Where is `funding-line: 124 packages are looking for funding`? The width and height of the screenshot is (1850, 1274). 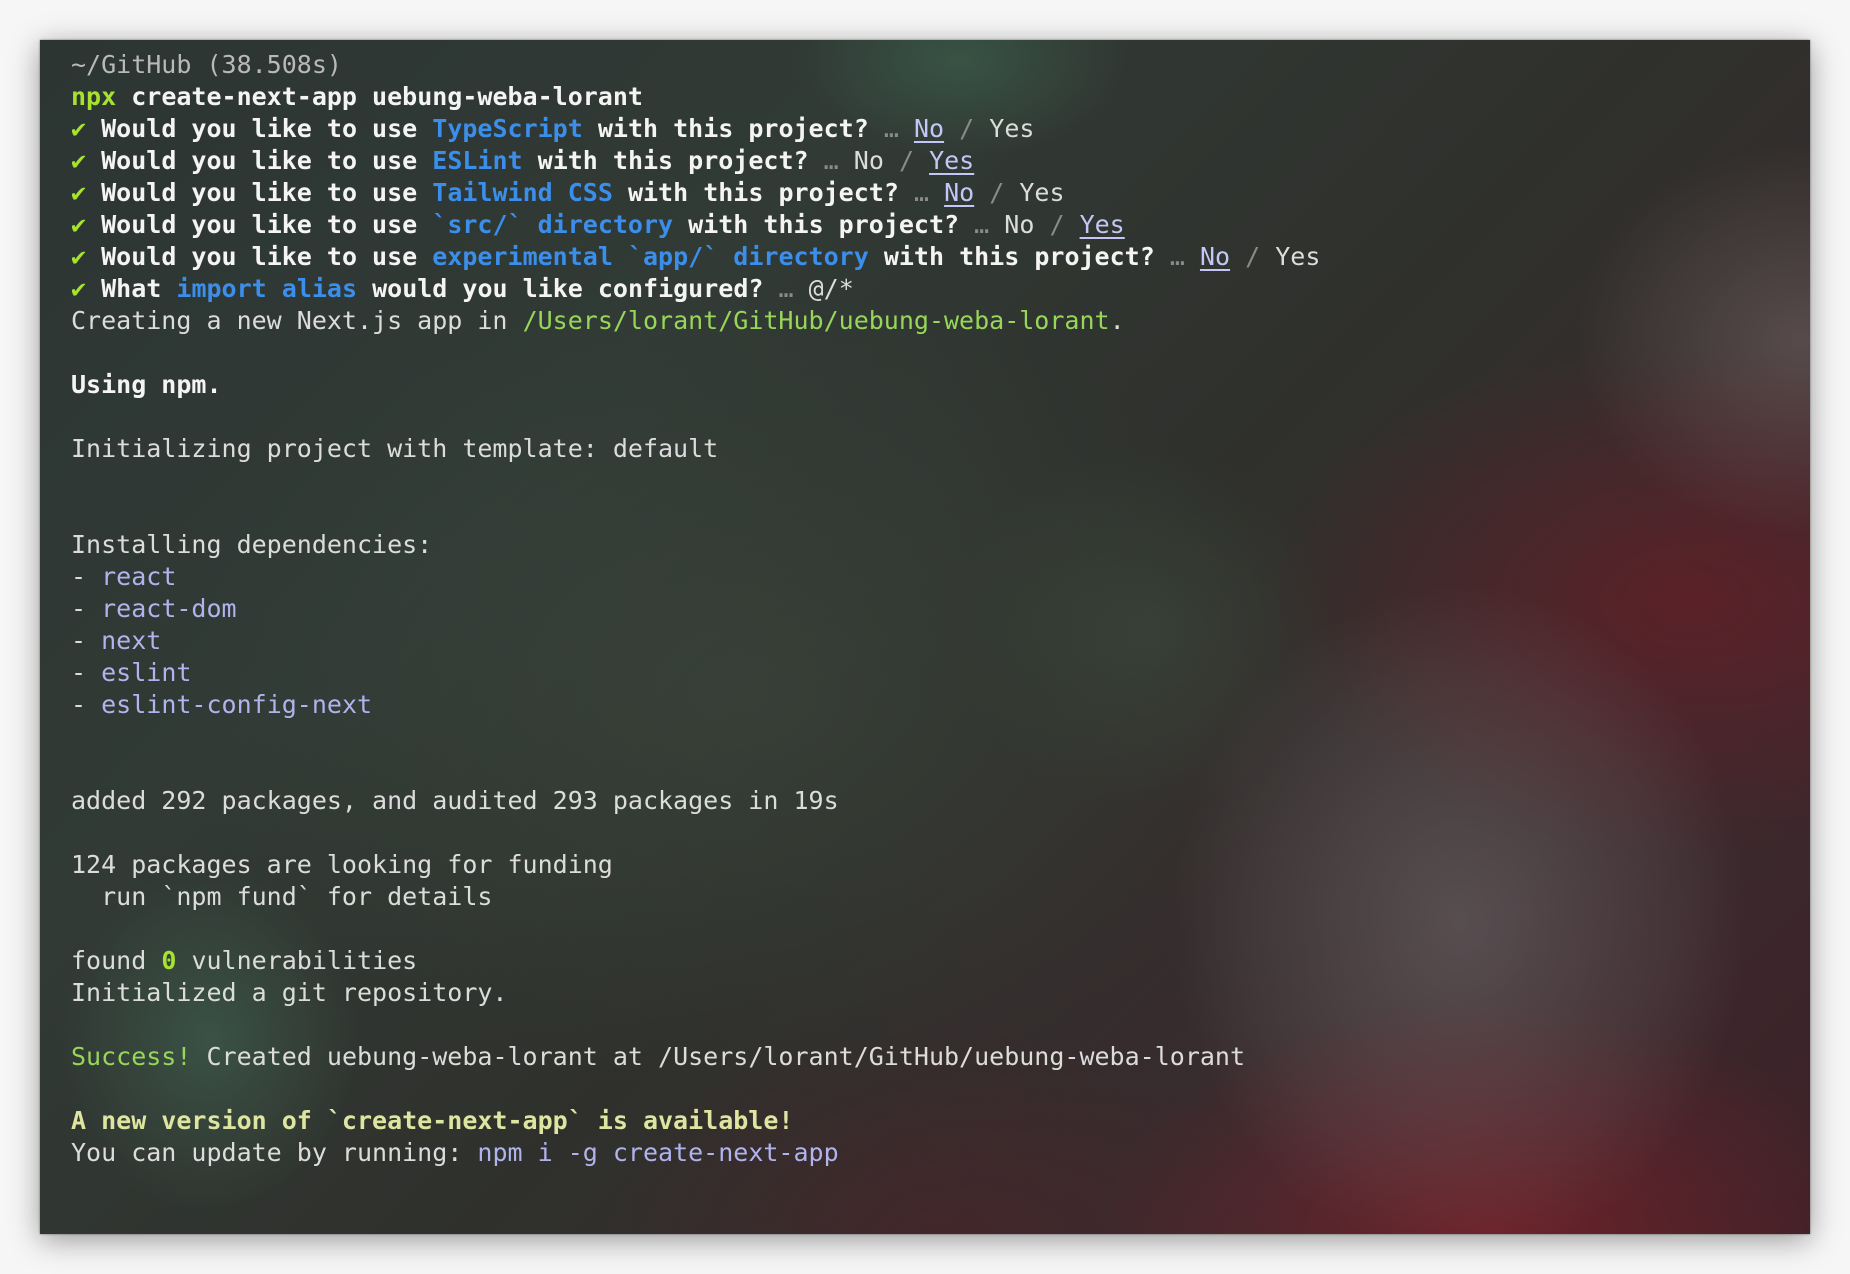 funding-line: 124 packages are looking for funding is located at coordinates (342, 864).